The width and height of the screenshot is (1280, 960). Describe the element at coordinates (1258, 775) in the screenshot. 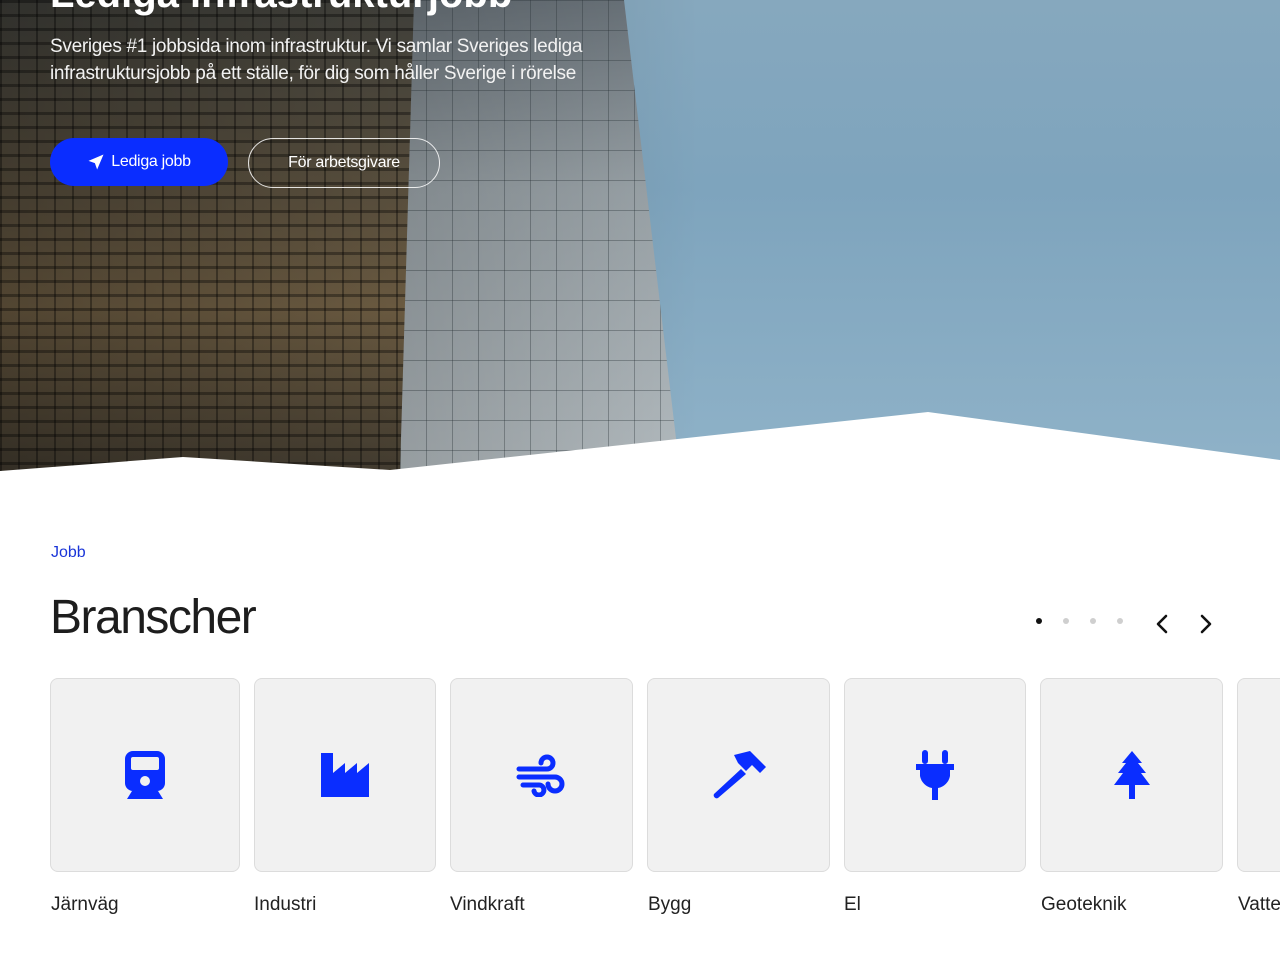

I see `industry-card-vatten` at that location.